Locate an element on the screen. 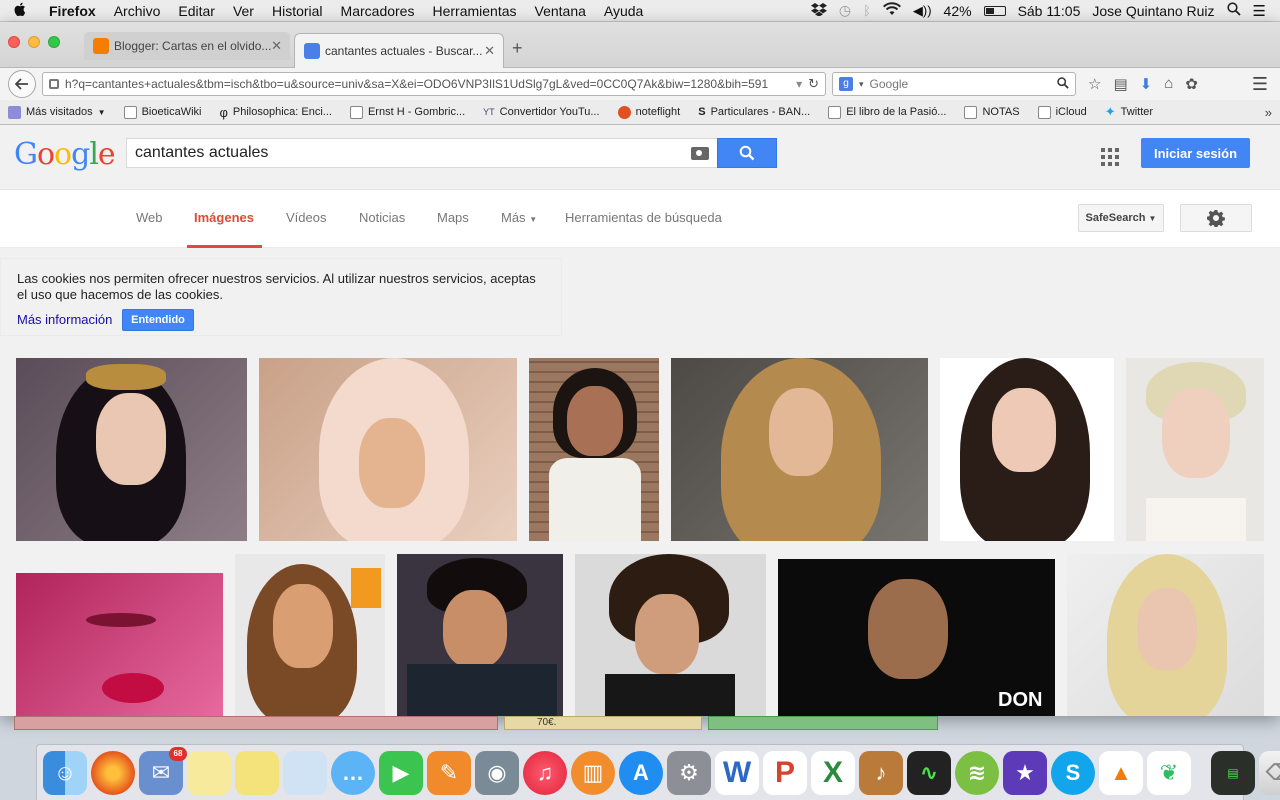  menu-icon: ☰ is located at coordinates (1263, 84).